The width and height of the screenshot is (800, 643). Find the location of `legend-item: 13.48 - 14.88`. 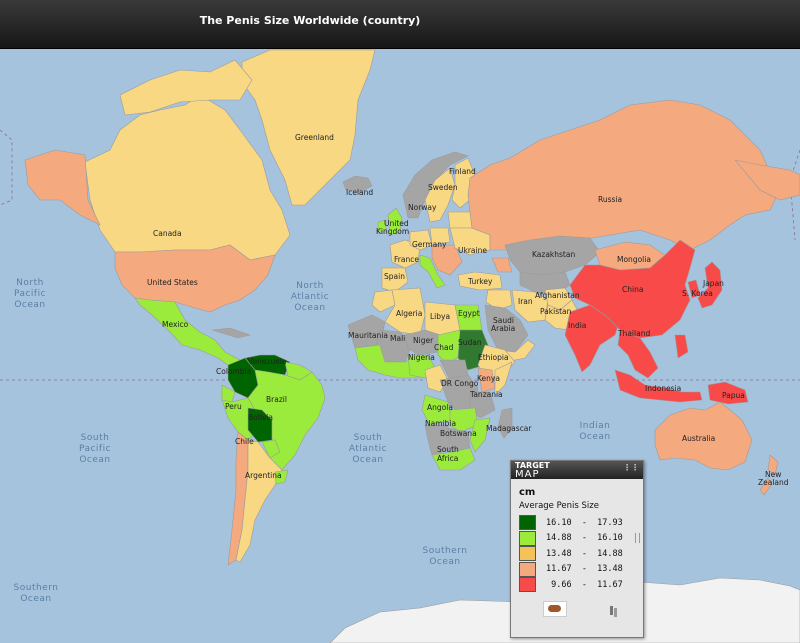

legend-item: 13.48 - 14.88 is located at coordinates (581, 554).